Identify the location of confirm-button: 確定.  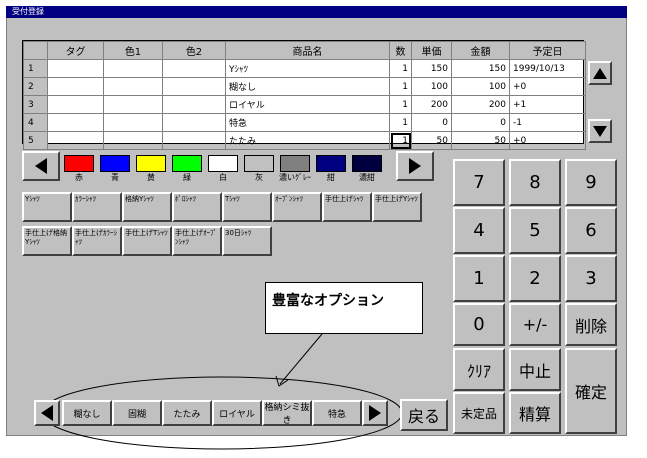
(591, 391).